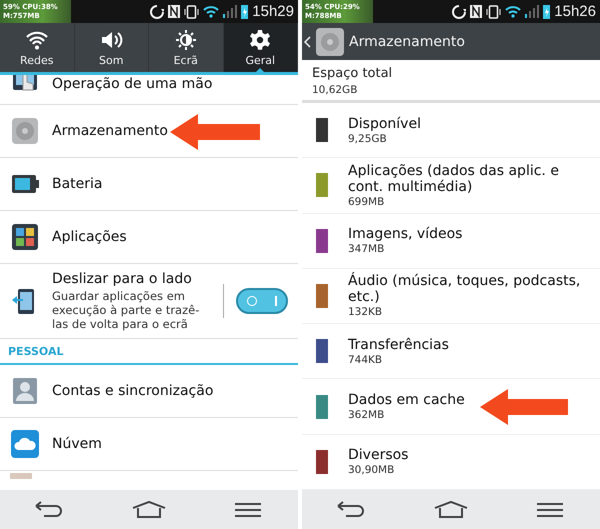  I want to click on item-title: Deslizar para o lado, so click(122, 279).